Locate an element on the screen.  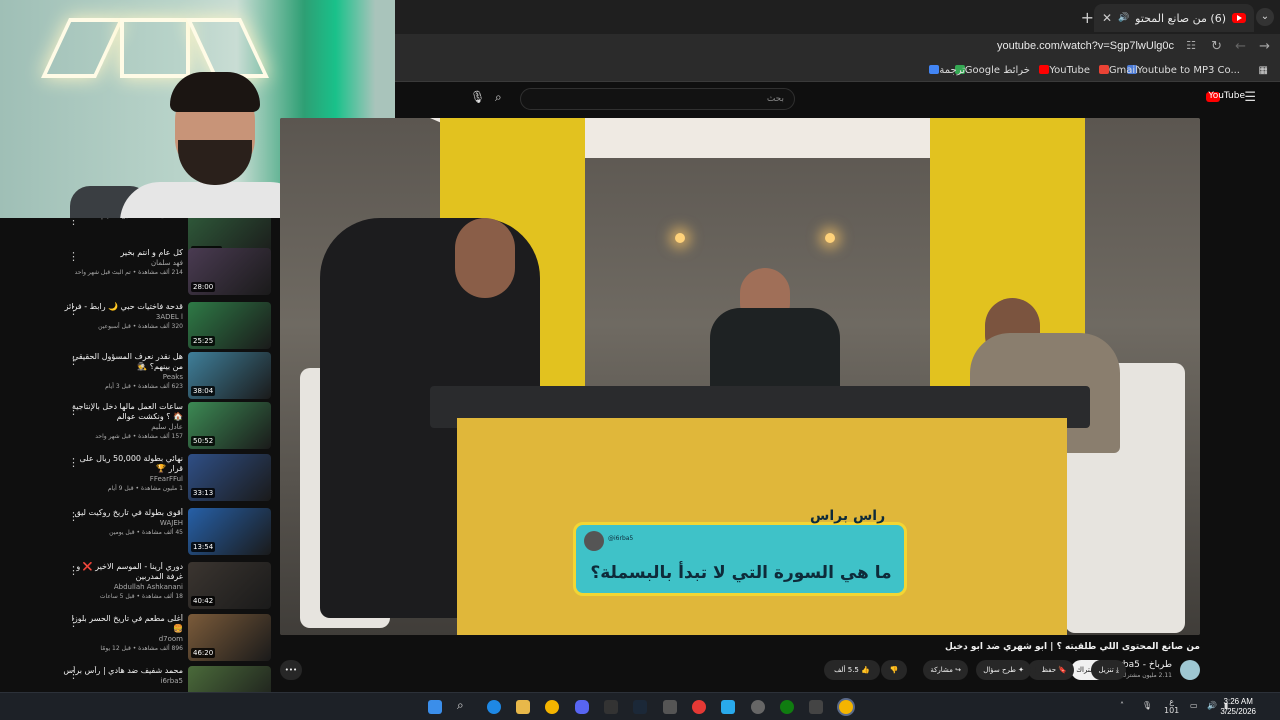
video-item-title: قدحة فاختيات حبي 🌙 رابط - فرائز is located at coordinates (123, 307).